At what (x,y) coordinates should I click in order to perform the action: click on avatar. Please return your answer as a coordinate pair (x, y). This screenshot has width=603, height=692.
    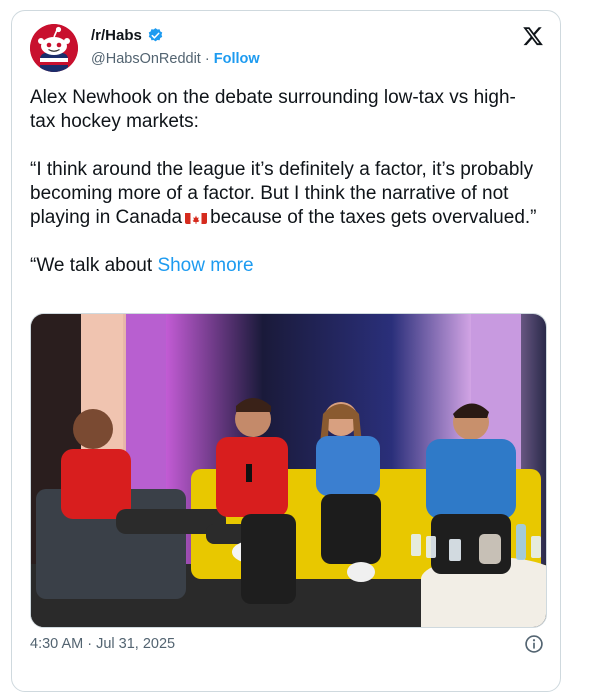
    Looking at the image, I should click on (54, 48).